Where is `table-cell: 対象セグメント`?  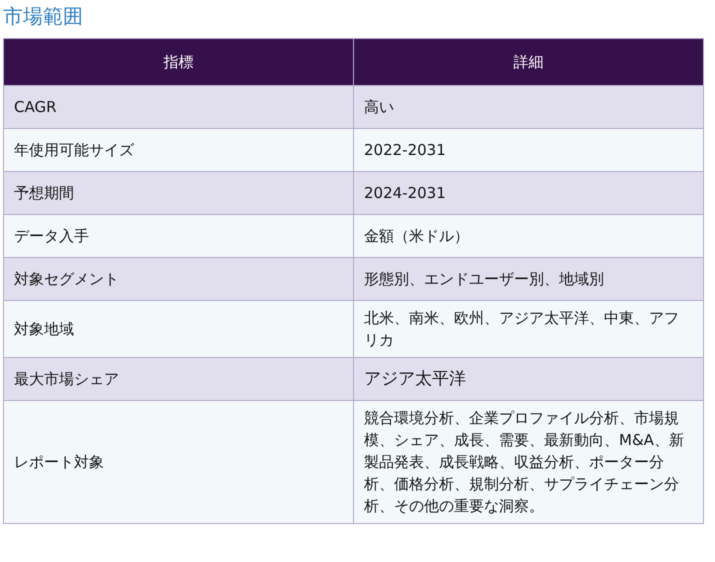 table-cell: 対象セグメント is located at coordinates (179, 279).